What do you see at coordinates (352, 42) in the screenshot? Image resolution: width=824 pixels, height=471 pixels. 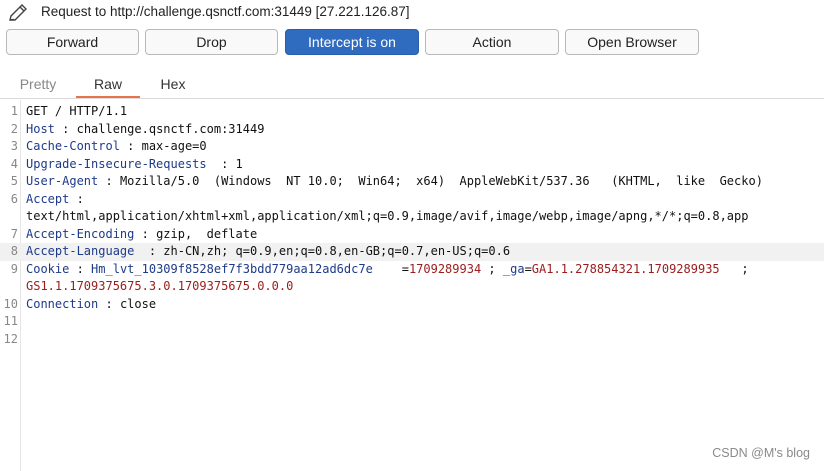 I see `intercept-toggle-button: Intercept is on` at bounding box center [352, 42].